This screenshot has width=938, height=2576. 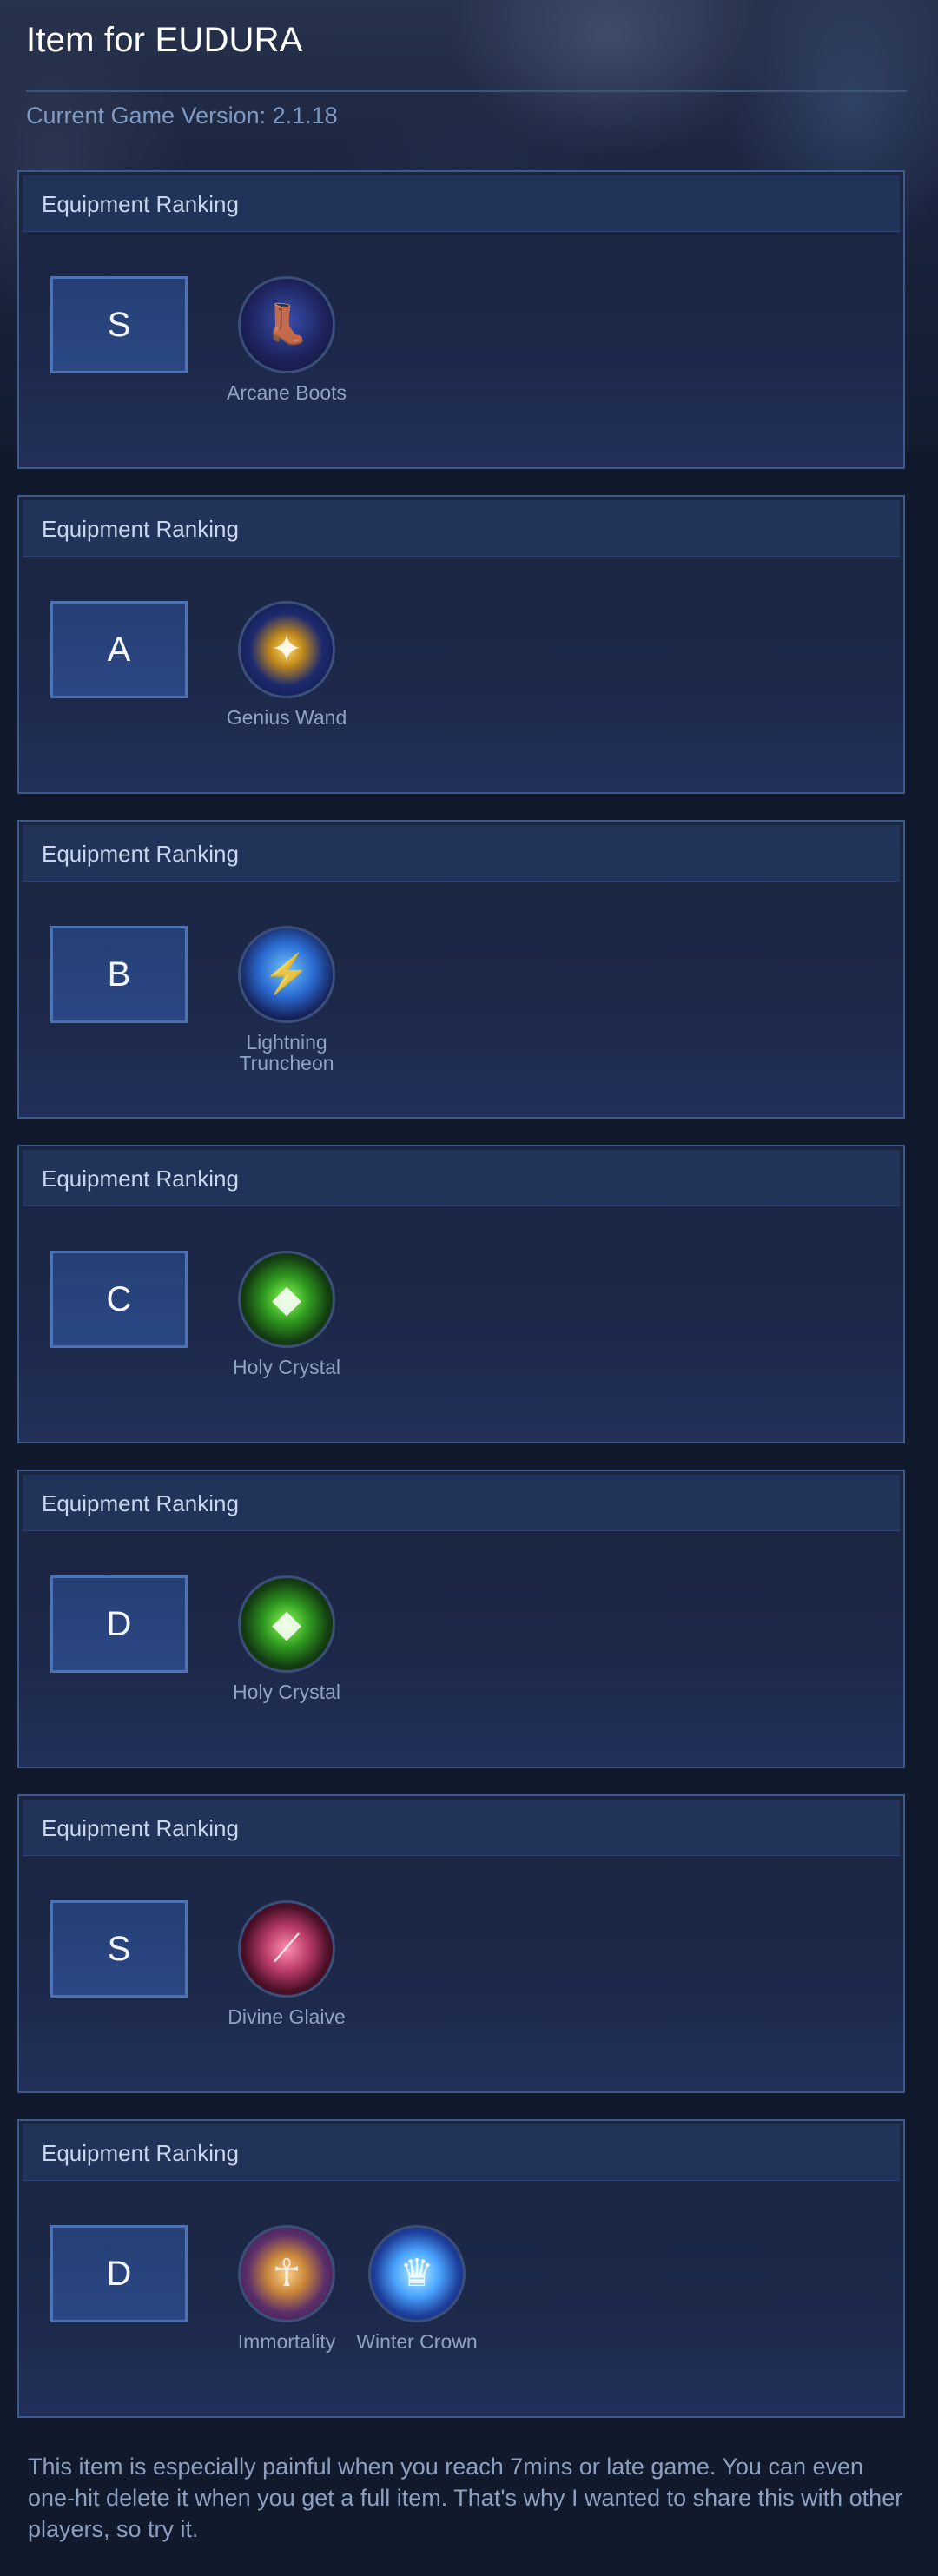 What do you see at coordinates (461, 1619) in the screenshot?
I see `ranking-card: Equipment Ranking D ◆ Holy Crystal` at bounding box center [461, 1619].